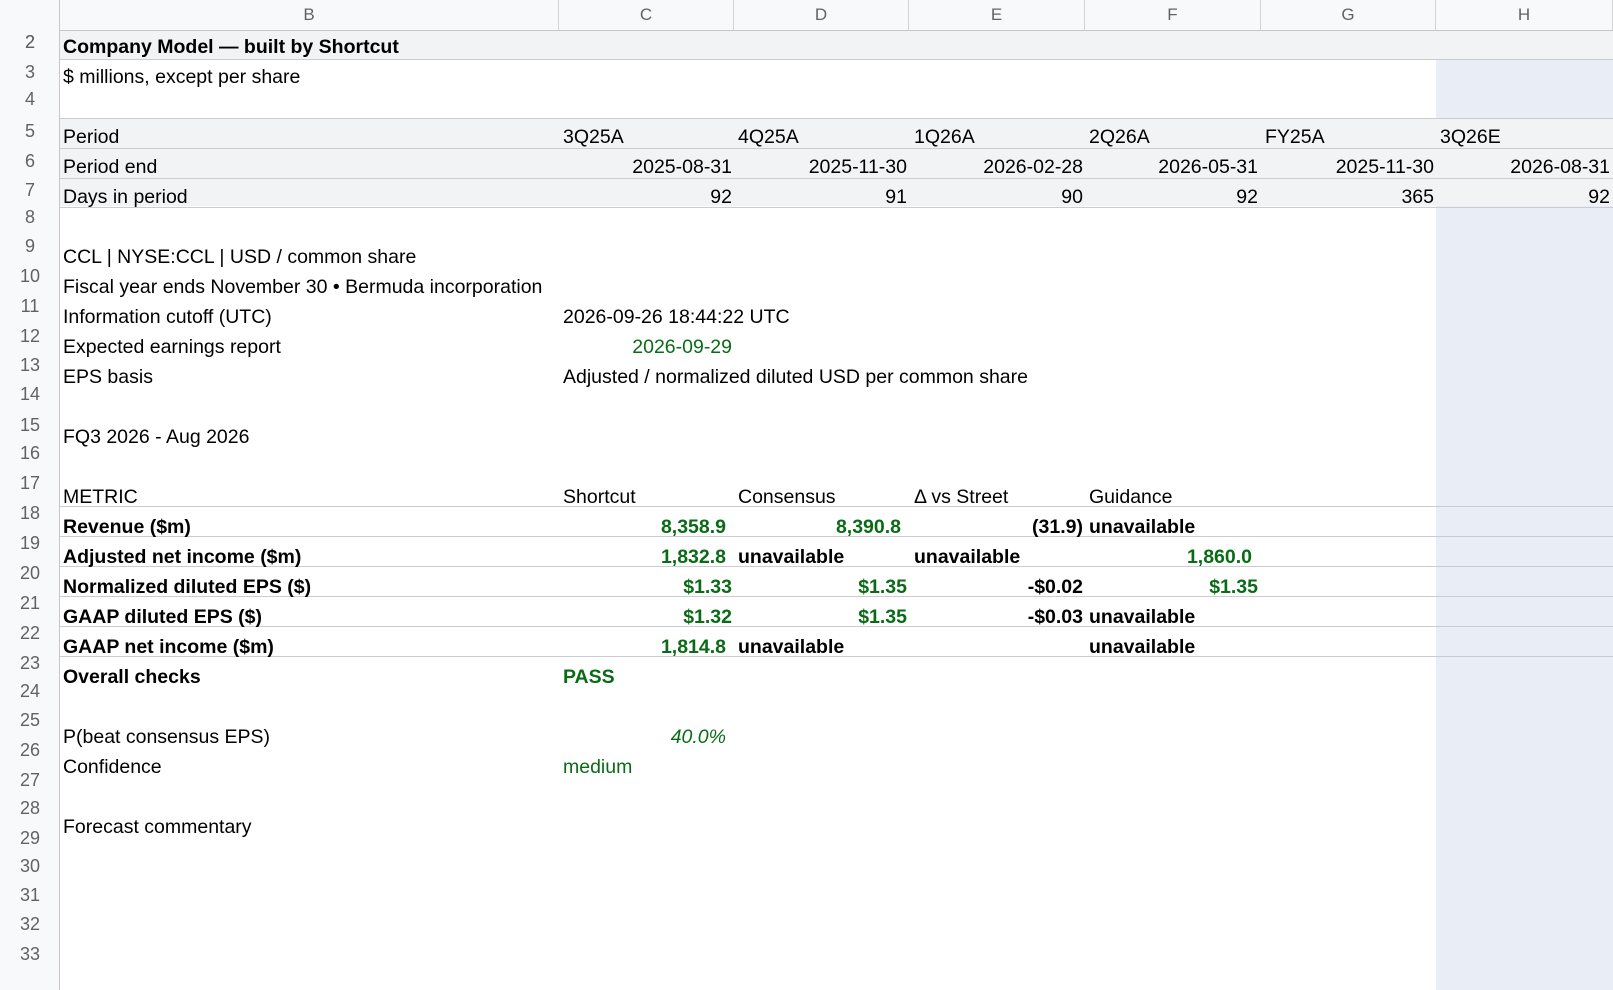 The image size is (1613, 990). Describe the element at coordinates (108, 377) in the screenshot. I see `eps-basis-label: EPS basis` at that location.